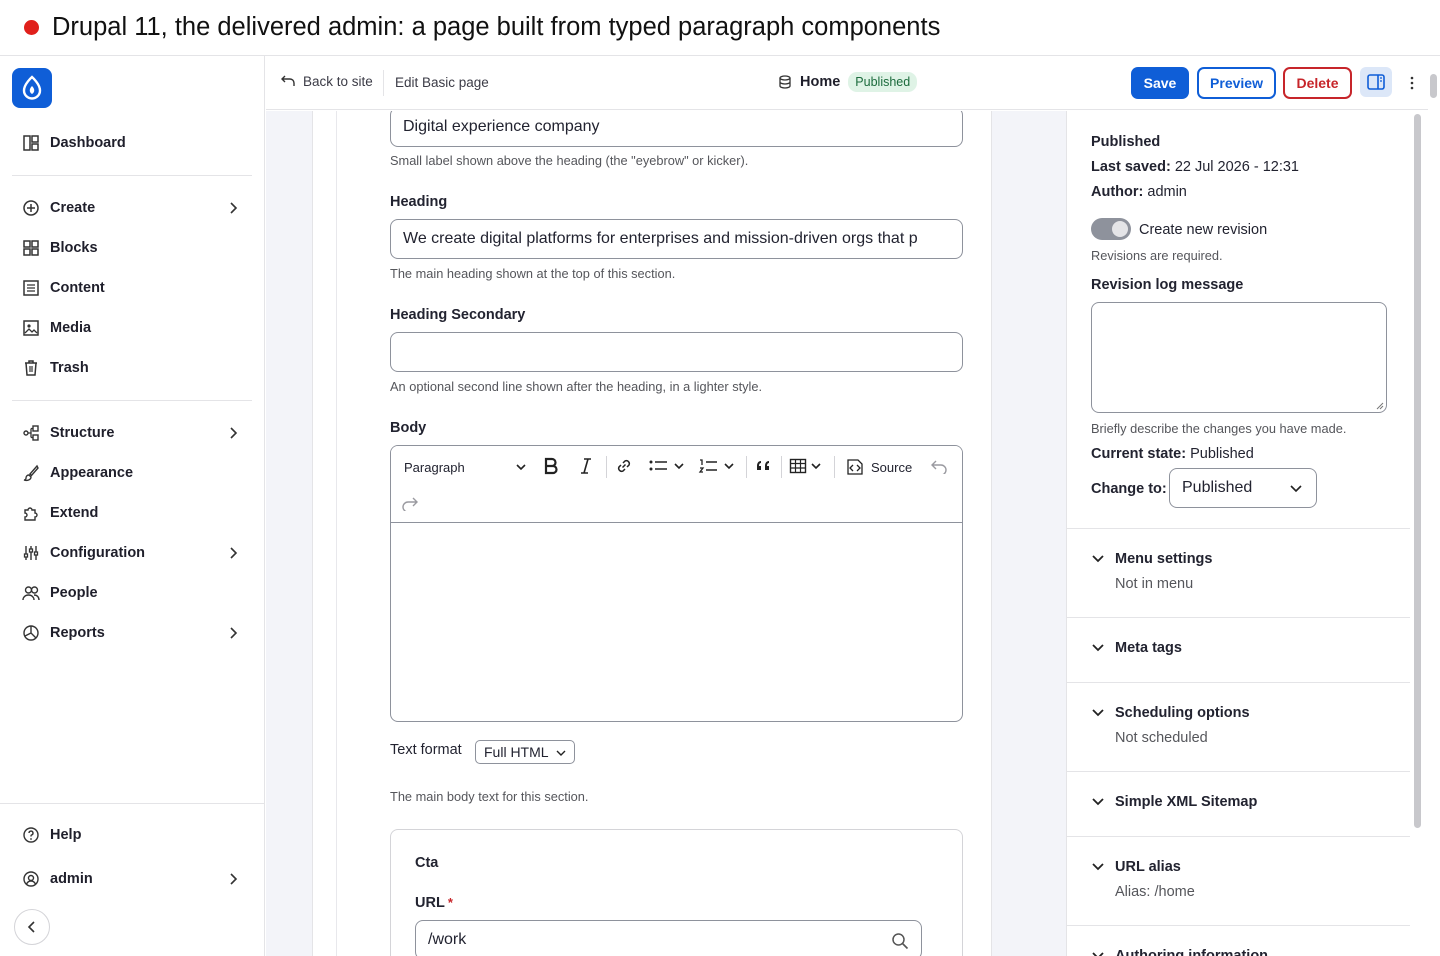 The width and height of the screenshot is (1440, 956). Describe the element at coordinates (1434, 506) in the screenshot. I see `page-scrollbar` at that location.